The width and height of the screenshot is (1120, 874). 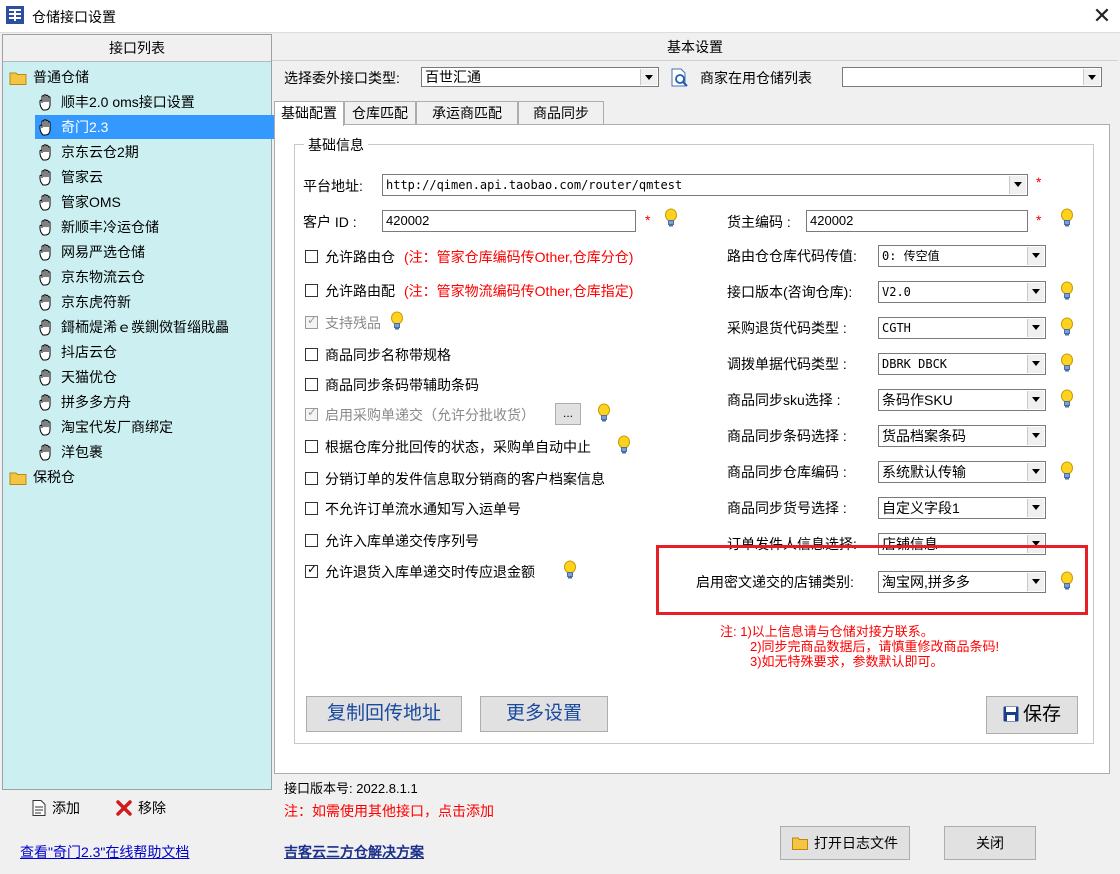 I want to click on setting-label: 商品同步货号选择 :, so click(x=787, y=508).